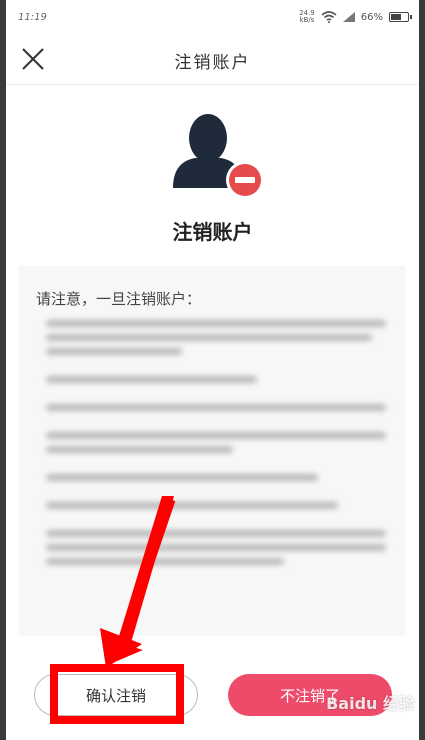  What do you see at coordinates (117, 694) in the screenshot?
I see `highlight-box` at bounding box center [117, 694].